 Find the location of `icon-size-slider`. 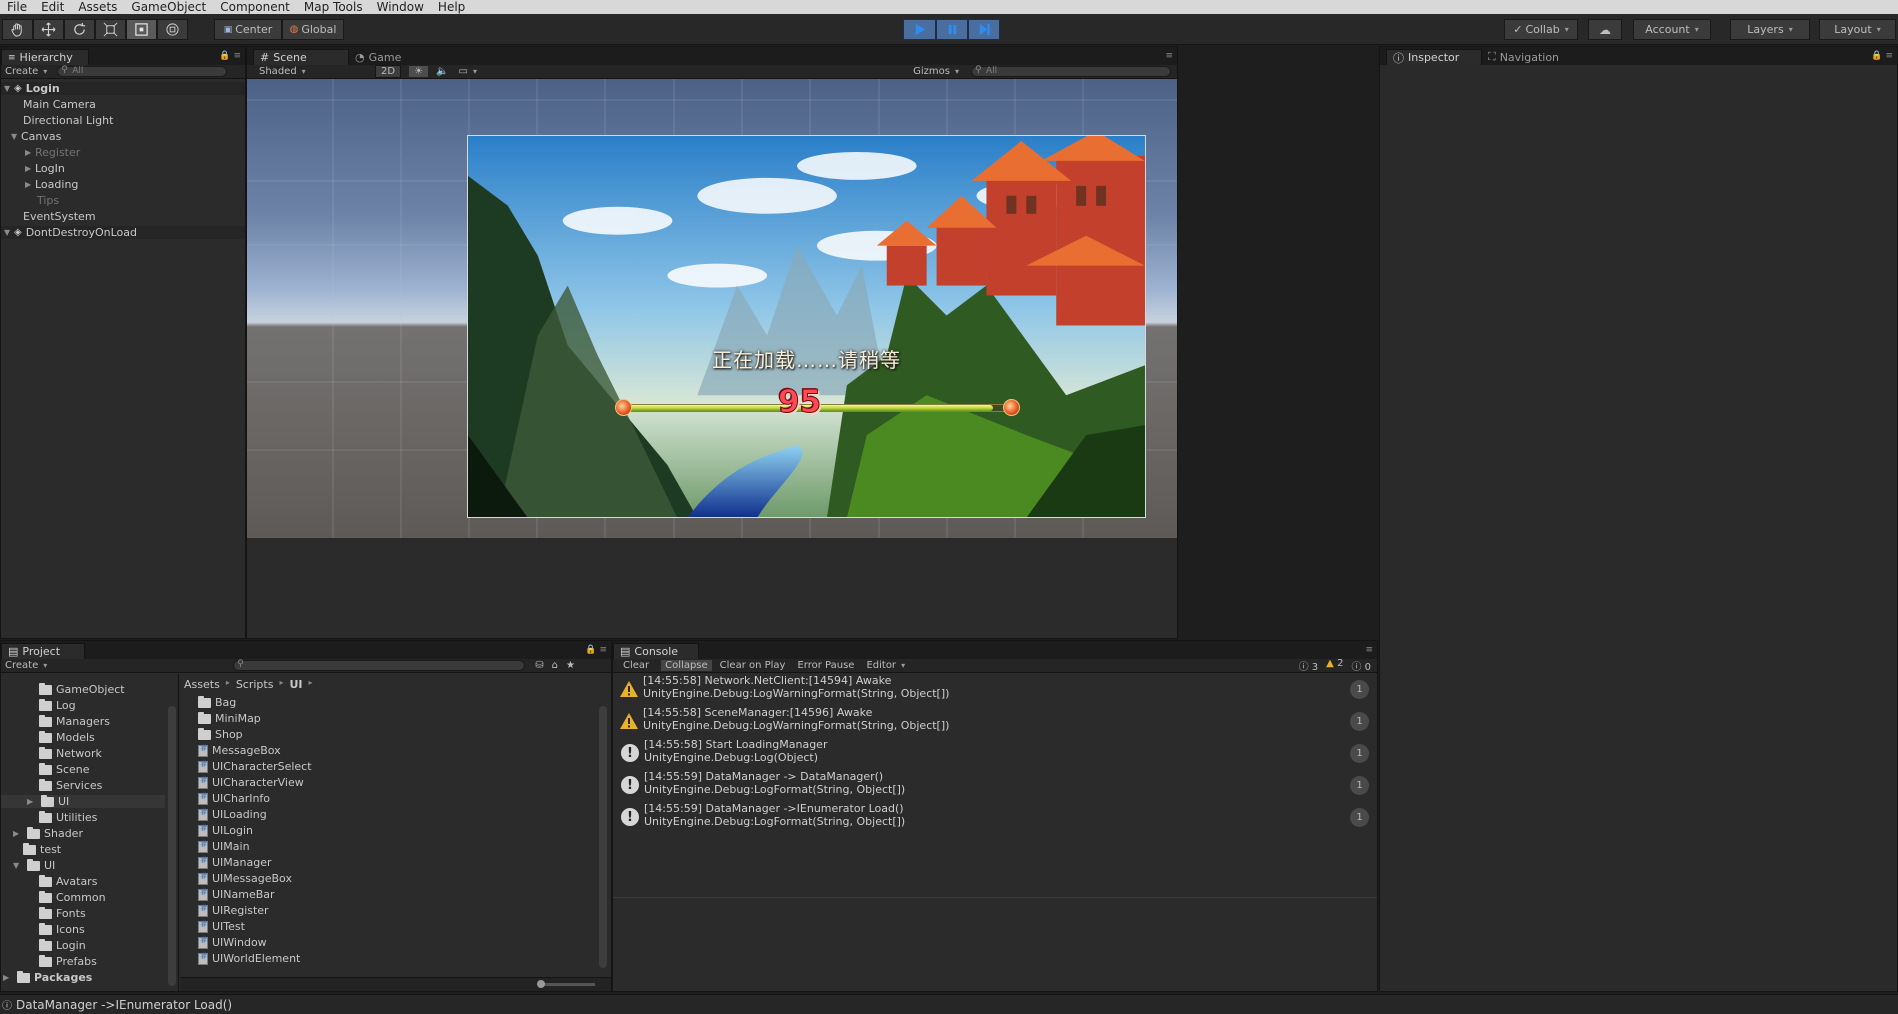

icon-size-slider is located at coordinates (567, 984).